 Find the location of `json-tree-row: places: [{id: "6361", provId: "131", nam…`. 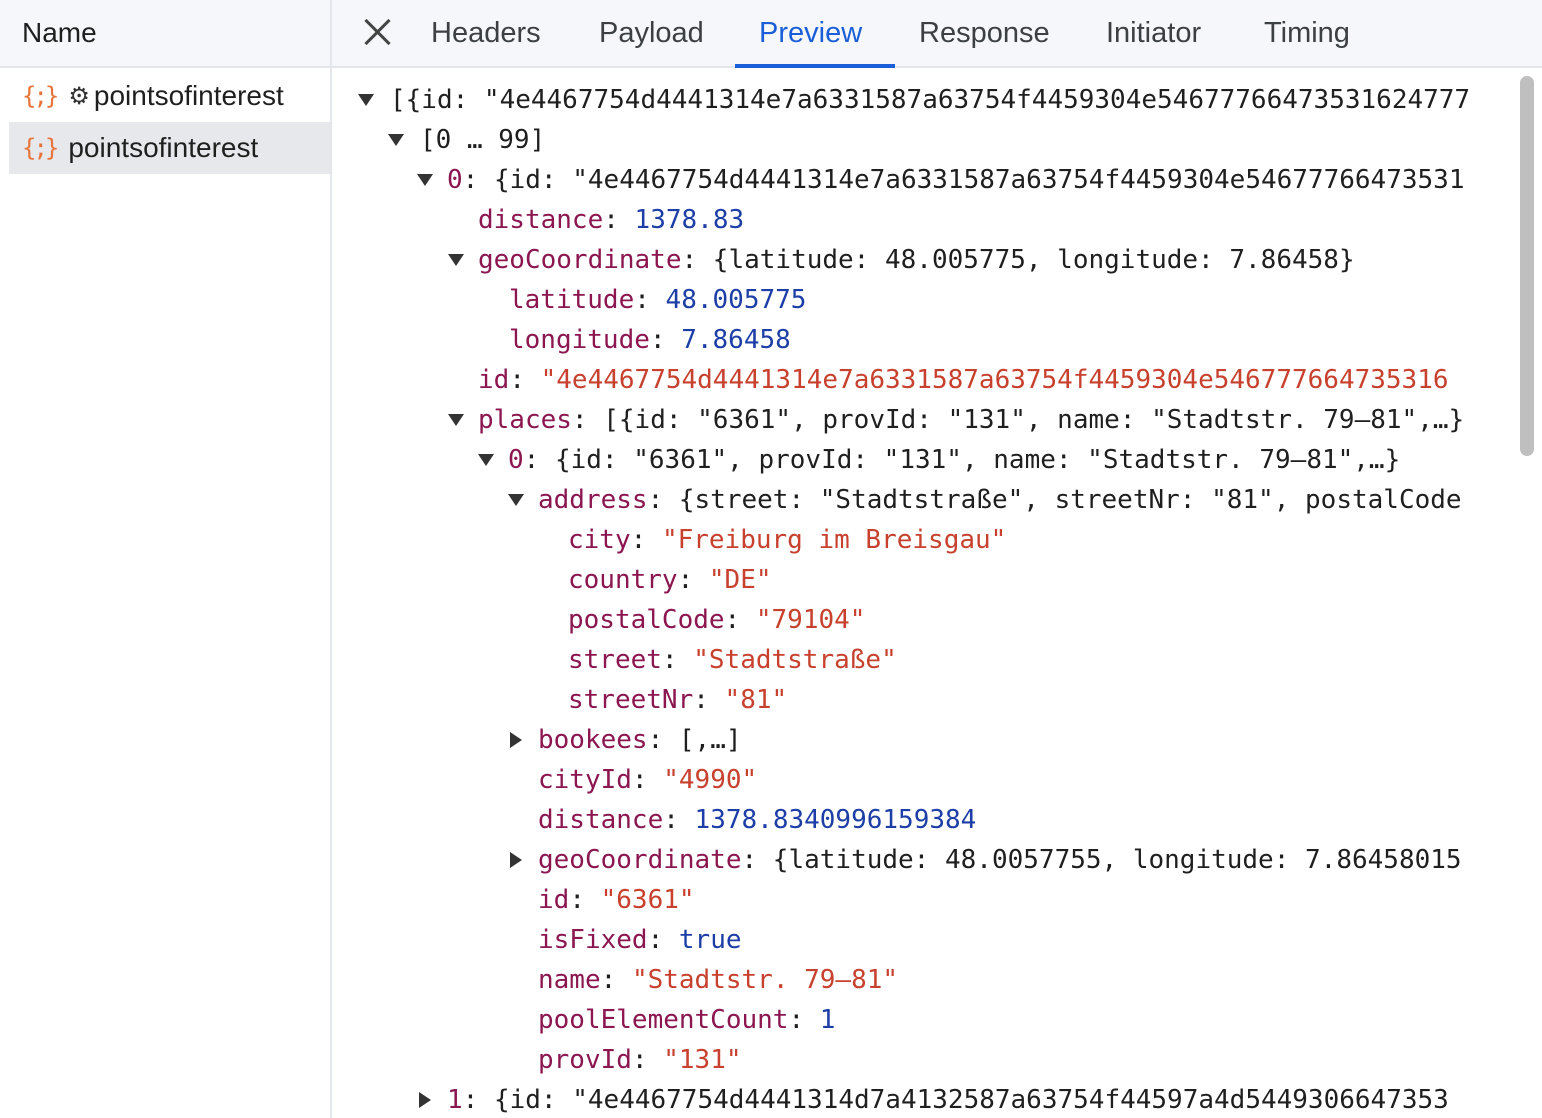

json-tree-row: places: [{id: "6361", provId: "131", nam… is located at coordinates (971, 420).